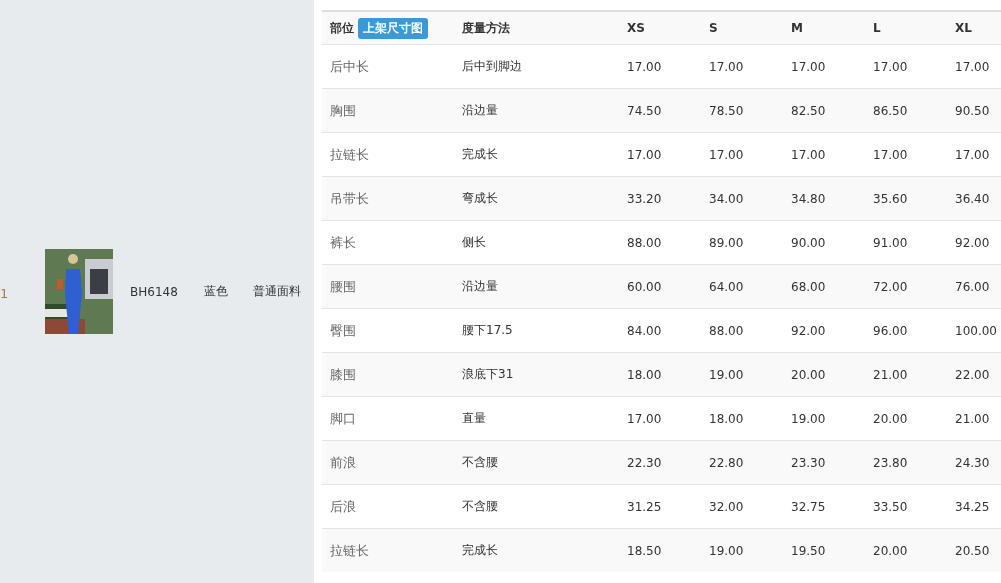 This screenshot has height=583, width=1001. I want to click on measure-method: 直量, so click(474, 418).